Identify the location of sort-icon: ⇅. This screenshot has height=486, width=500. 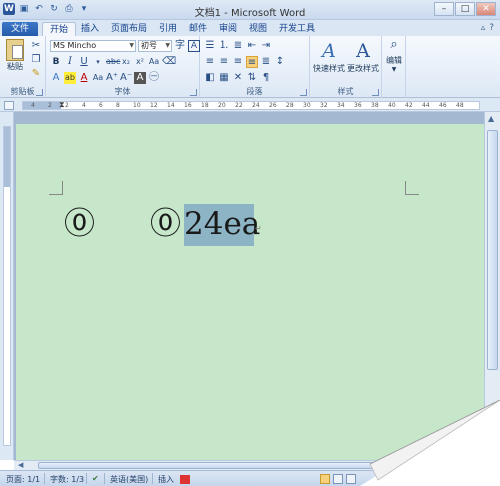
(252, 78).